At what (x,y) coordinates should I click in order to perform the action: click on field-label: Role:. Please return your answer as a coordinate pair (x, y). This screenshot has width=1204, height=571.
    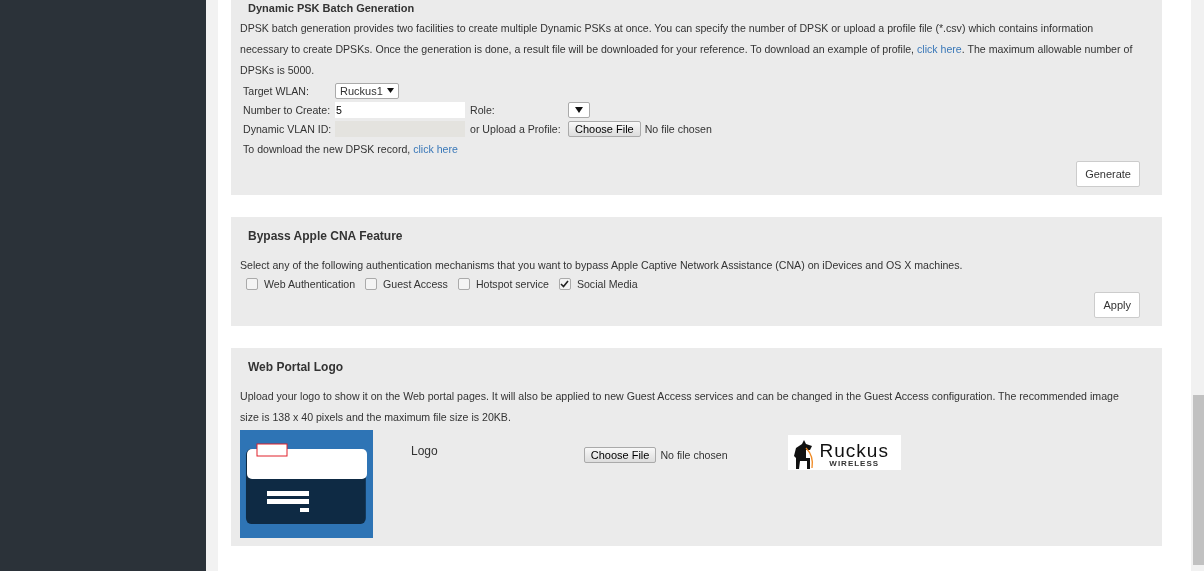
    Looking at the image, I should click on (483, 109).